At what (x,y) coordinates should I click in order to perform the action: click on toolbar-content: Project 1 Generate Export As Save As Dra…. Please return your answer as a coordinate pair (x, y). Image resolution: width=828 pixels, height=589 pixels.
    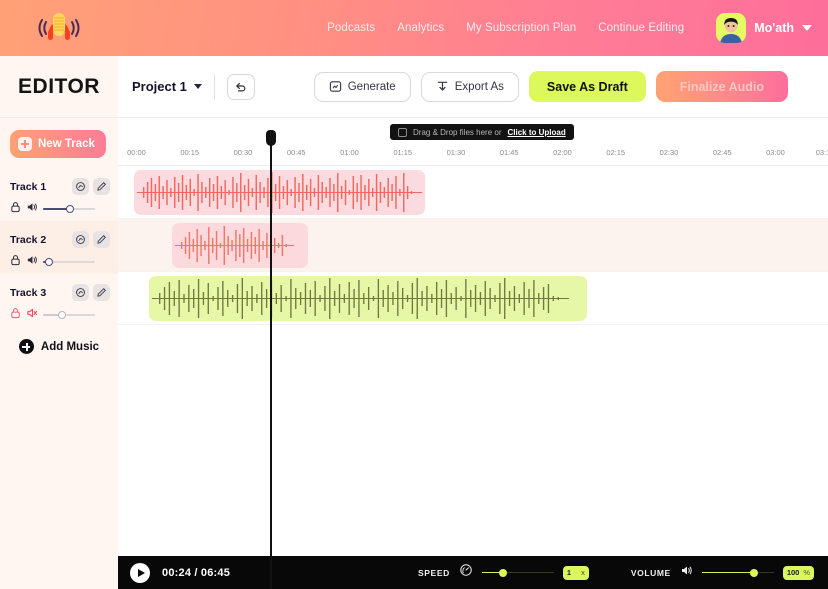
    Looking at the image, I should click on (473, 86).